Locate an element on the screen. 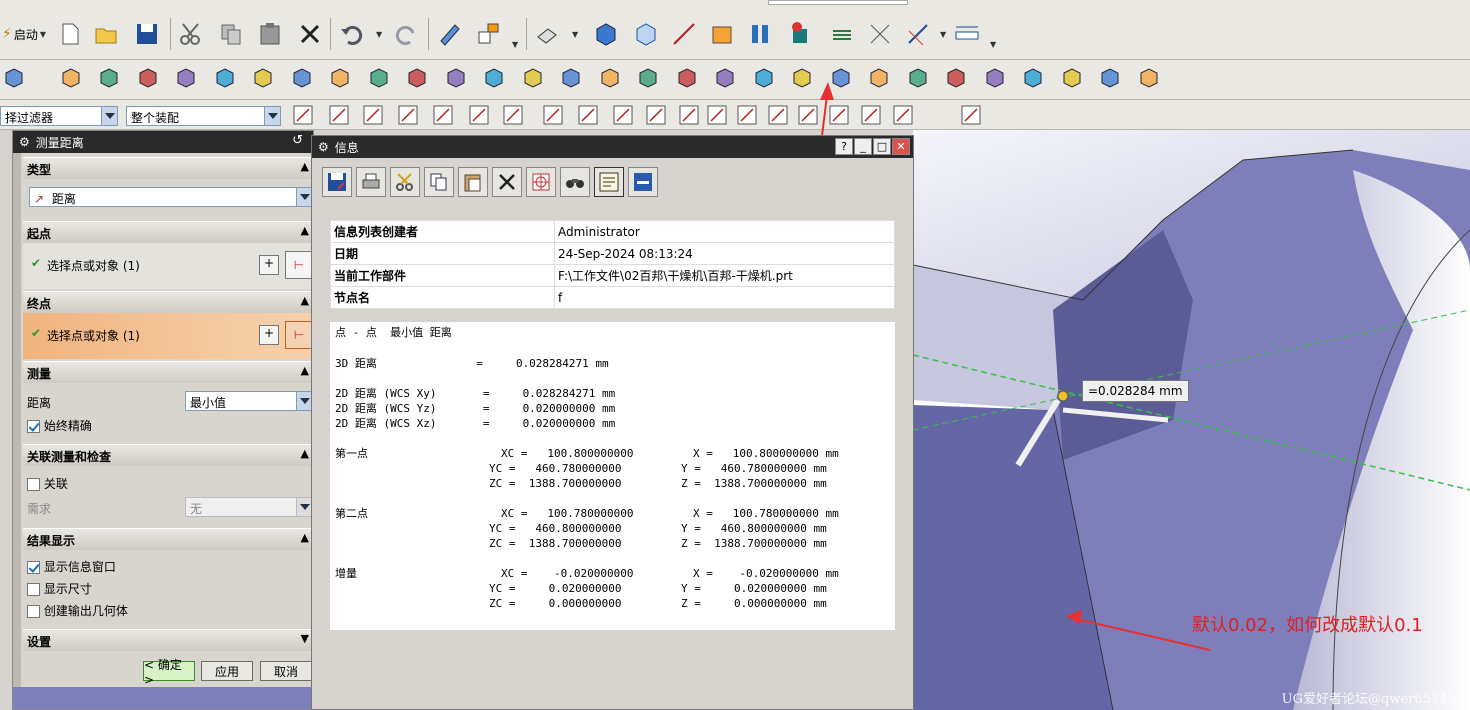 This screenshot has width=1470, height=710. meta-row: 日期 24-Sep-2024 08:13:24 is located at coordinates (612, 253).